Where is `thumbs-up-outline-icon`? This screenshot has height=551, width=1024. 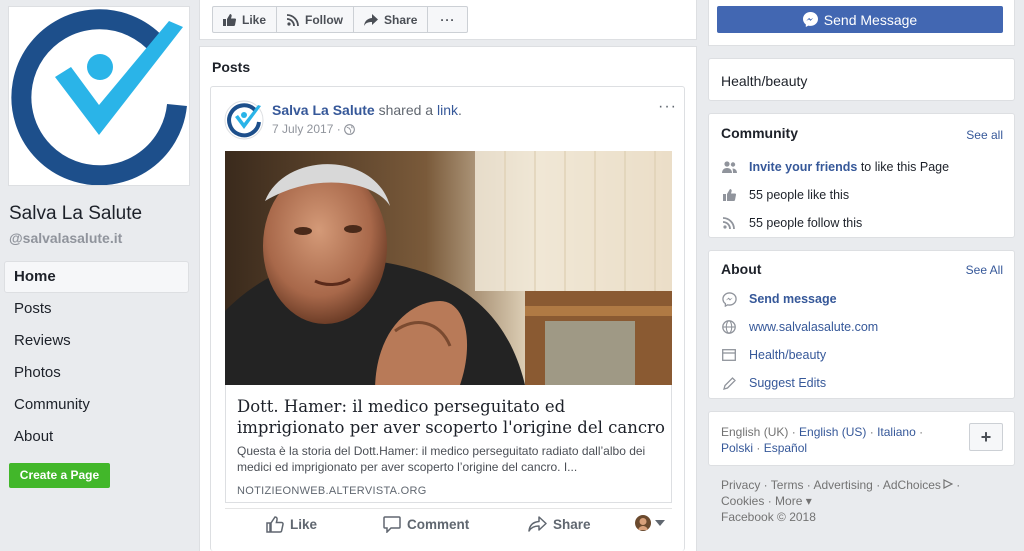 thumbs-up-outline-icon is located at coordinates (275, 524).